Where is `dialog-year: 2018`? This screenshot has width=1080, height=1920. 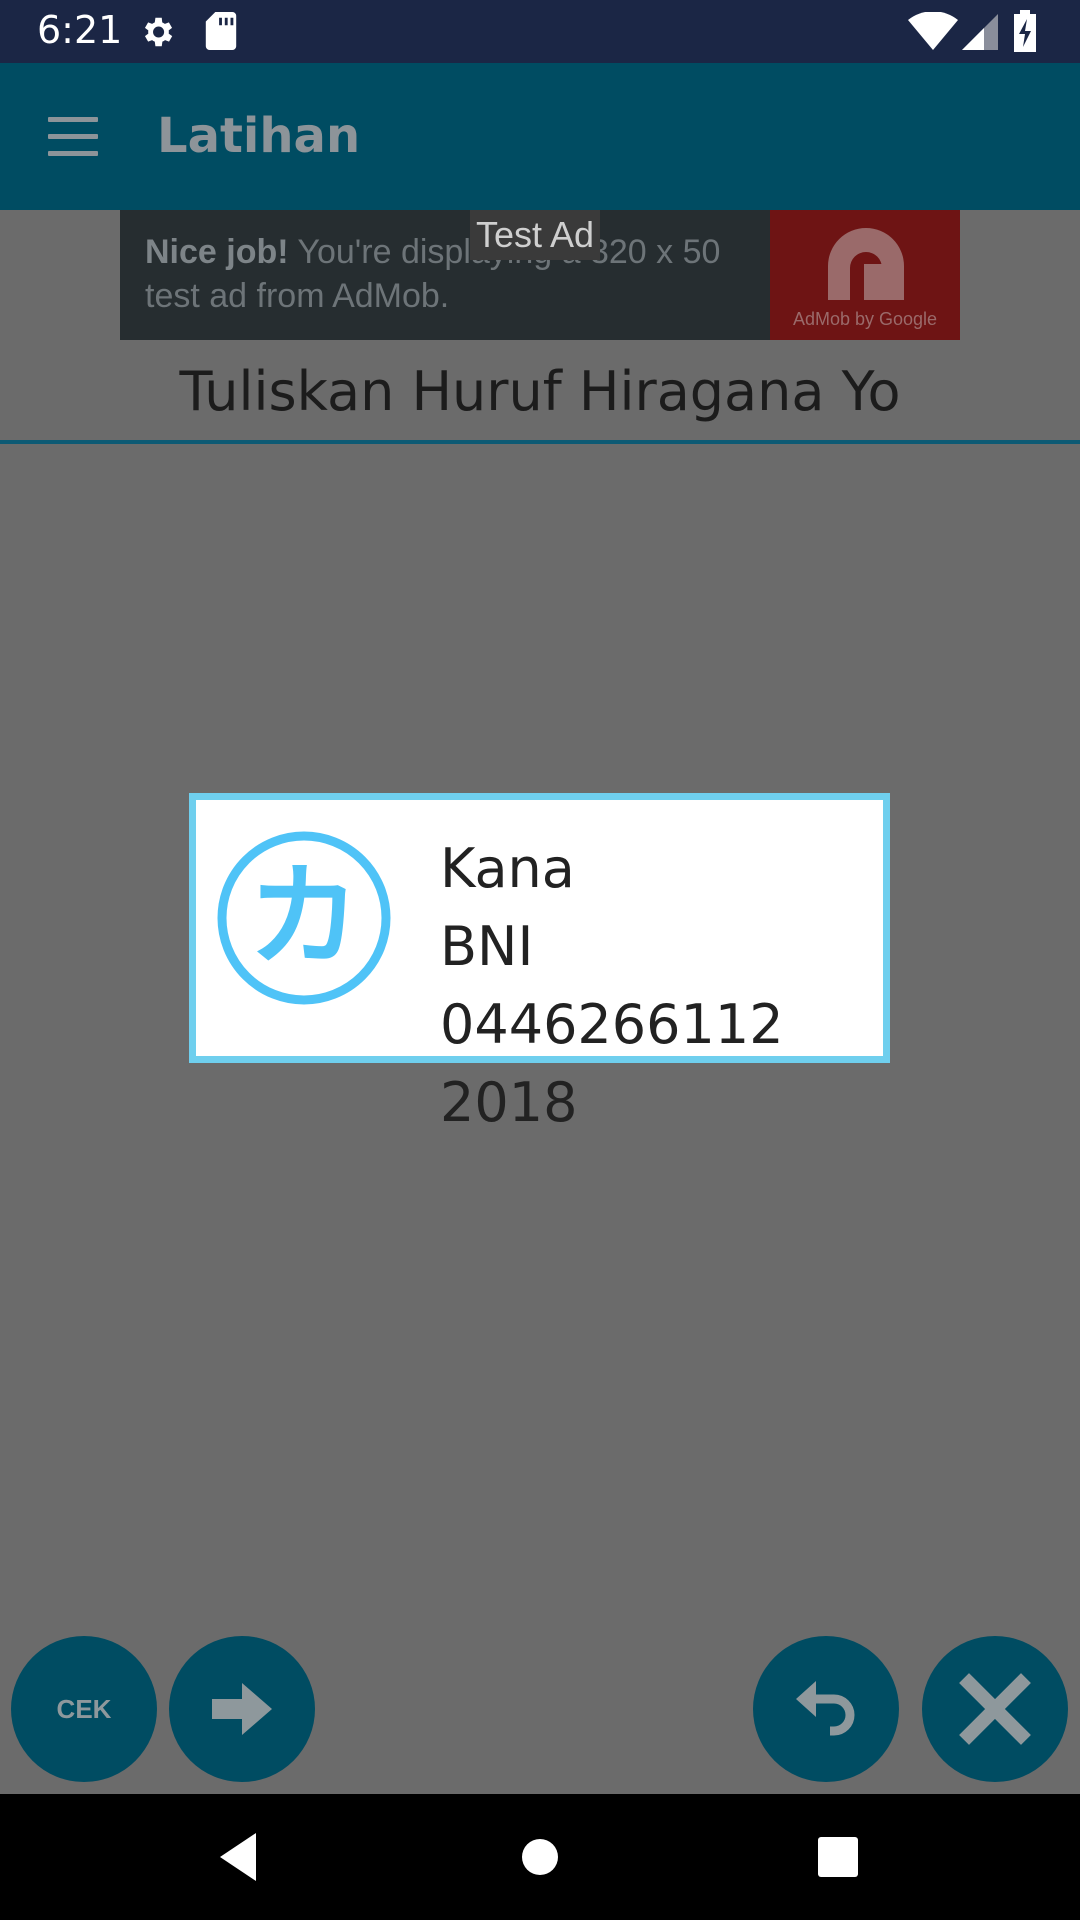 dialog-year: 2018 is located at coordinates (509, 1102).